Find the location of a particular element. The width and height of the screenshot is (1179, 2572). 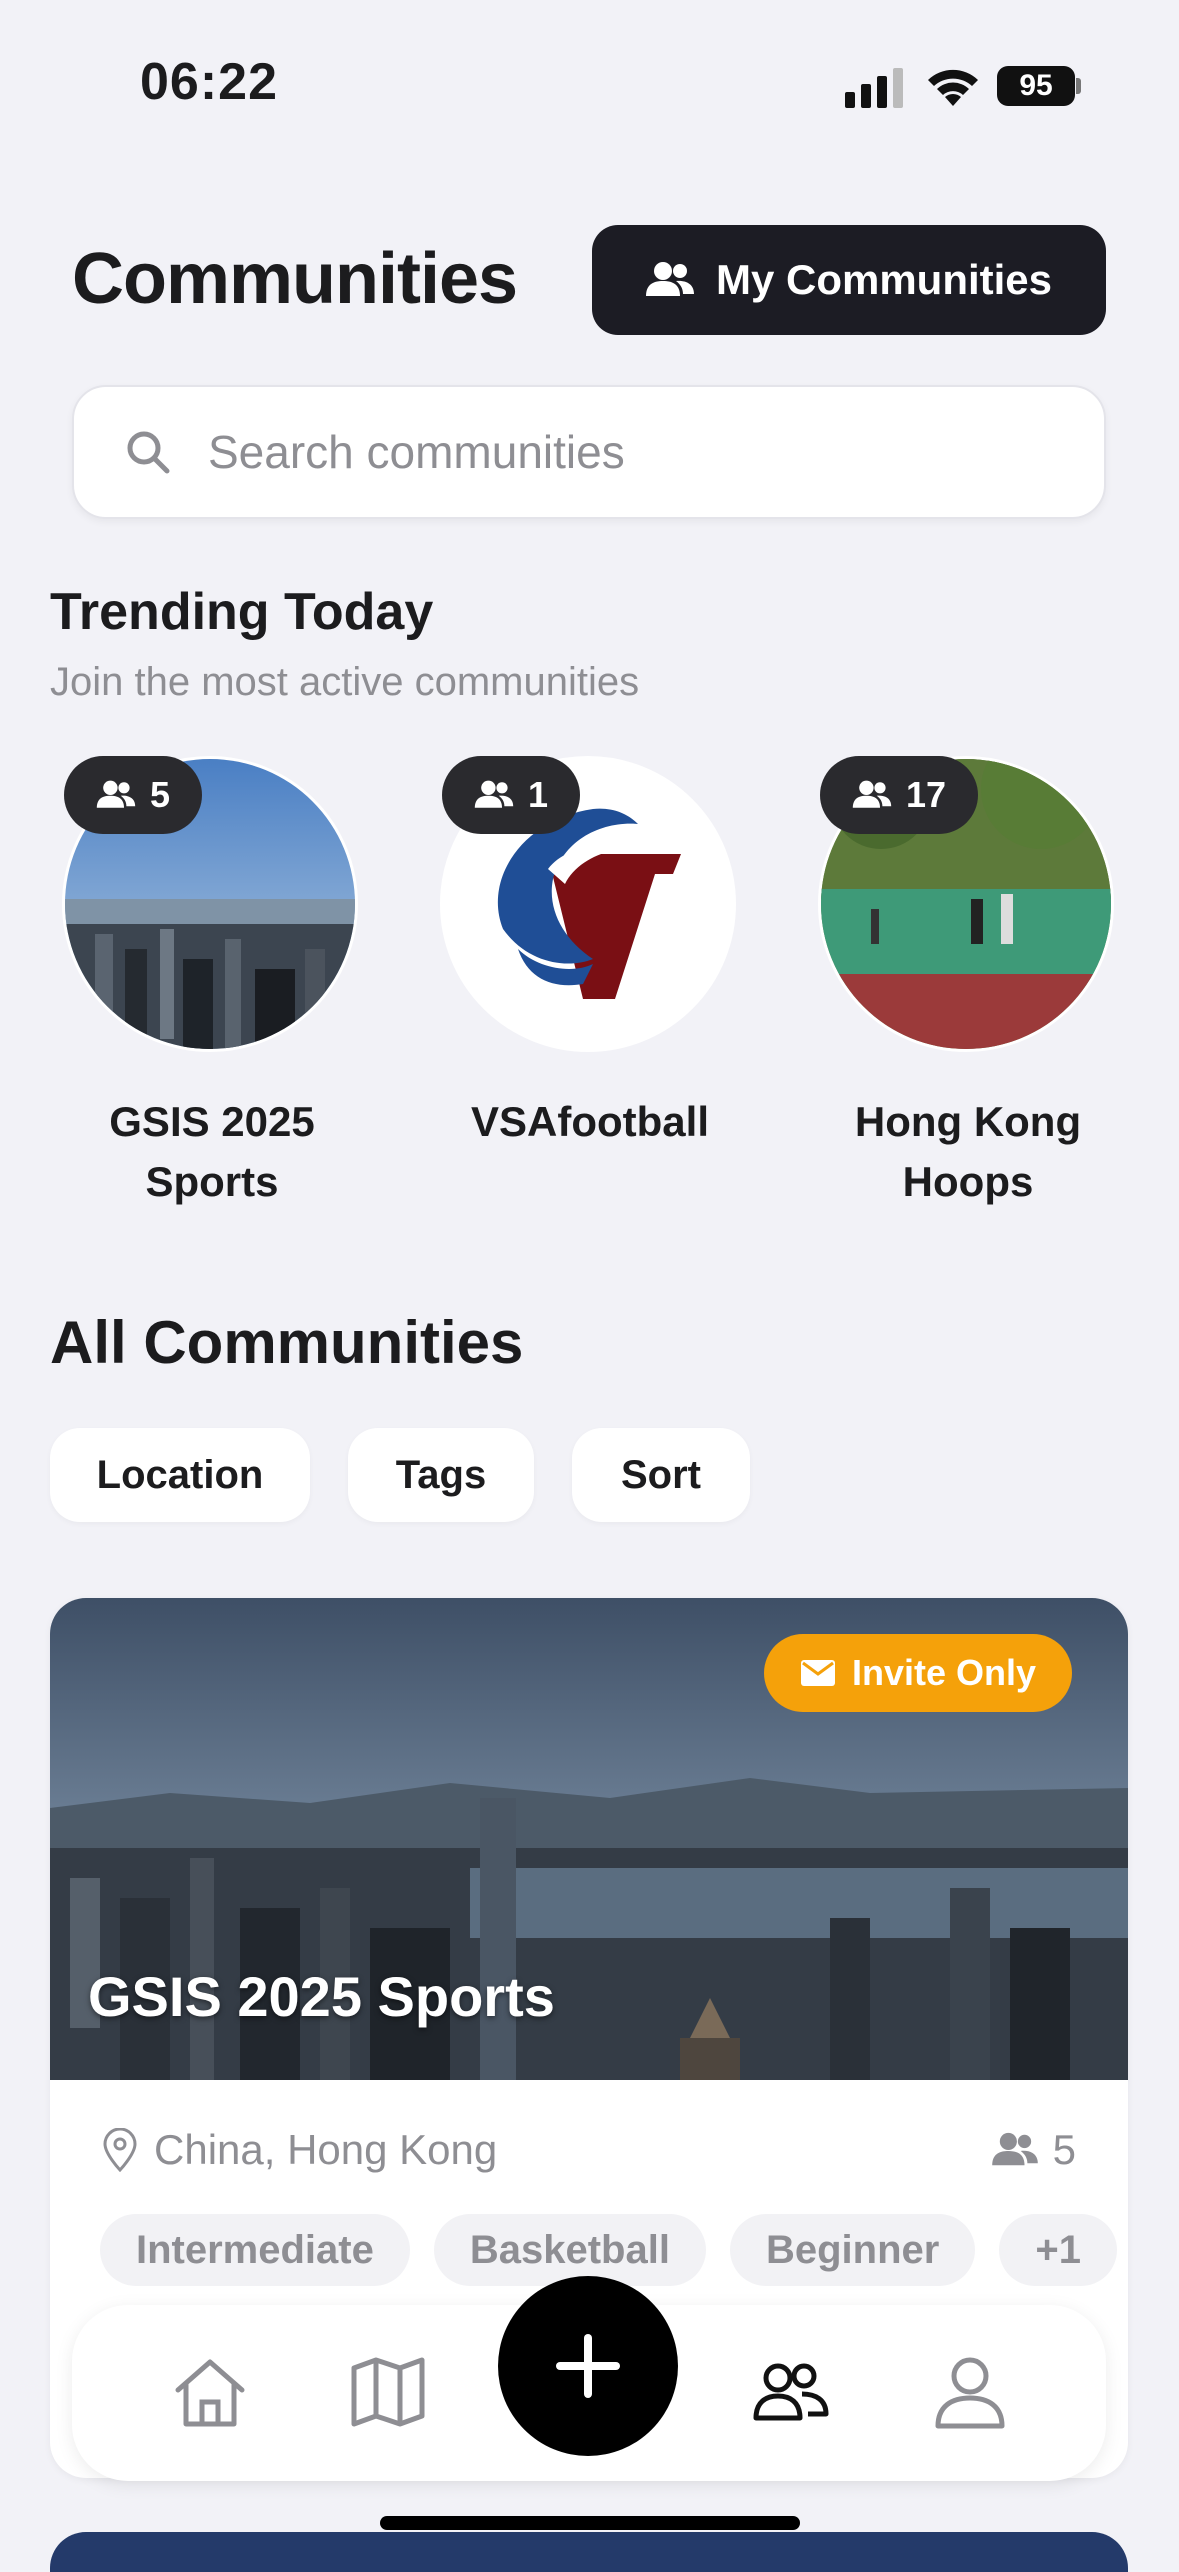

all-communities-title: All Communities is located at coordinates (287, 1342).